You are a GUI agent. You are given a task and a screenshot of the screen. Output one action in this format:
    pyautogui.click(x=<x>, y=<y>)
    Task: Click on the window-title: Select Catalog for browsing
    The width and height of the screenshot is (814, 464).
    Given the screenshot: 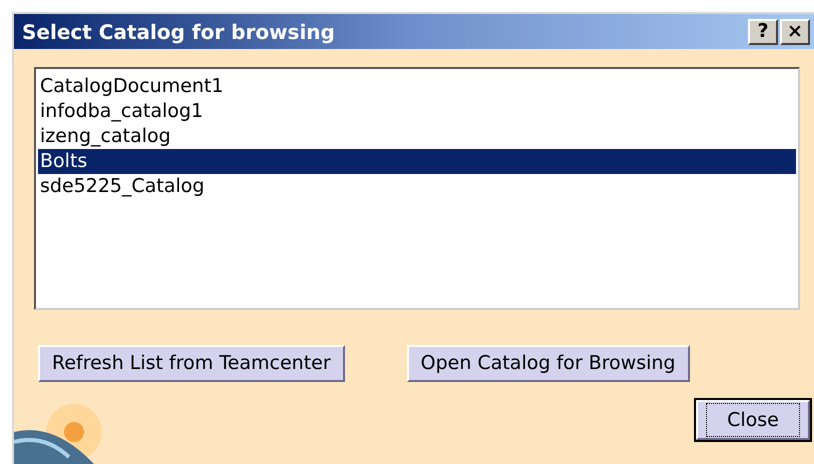 What is the action you would take?
    pyautogui.click(x=178, y=32)
    